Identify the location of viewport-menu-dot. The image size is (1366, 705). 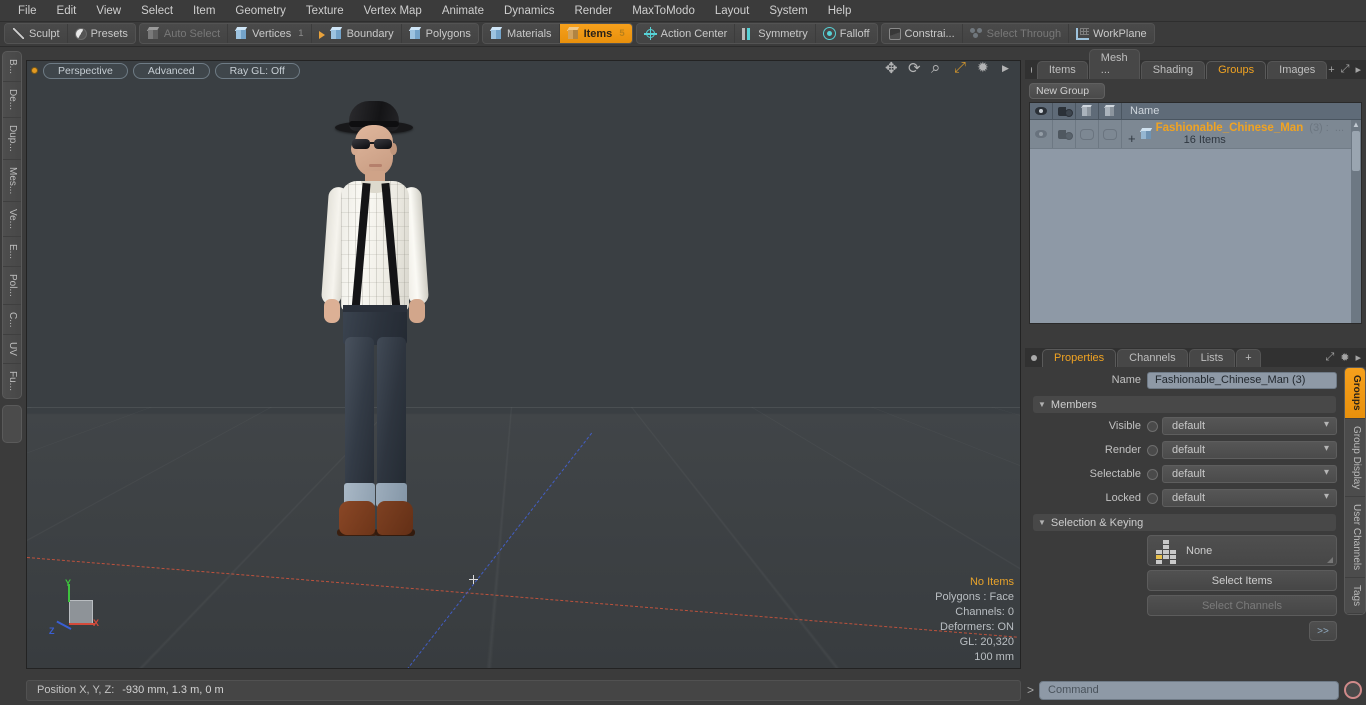
(34, 70).